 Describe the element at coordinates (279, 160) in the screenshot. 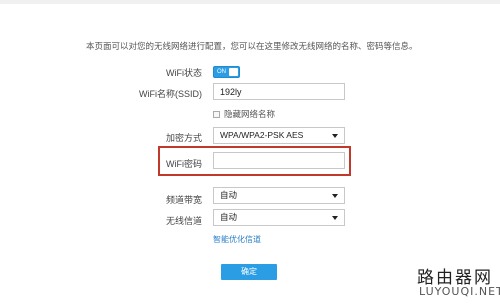

I see `password-input` at that location.